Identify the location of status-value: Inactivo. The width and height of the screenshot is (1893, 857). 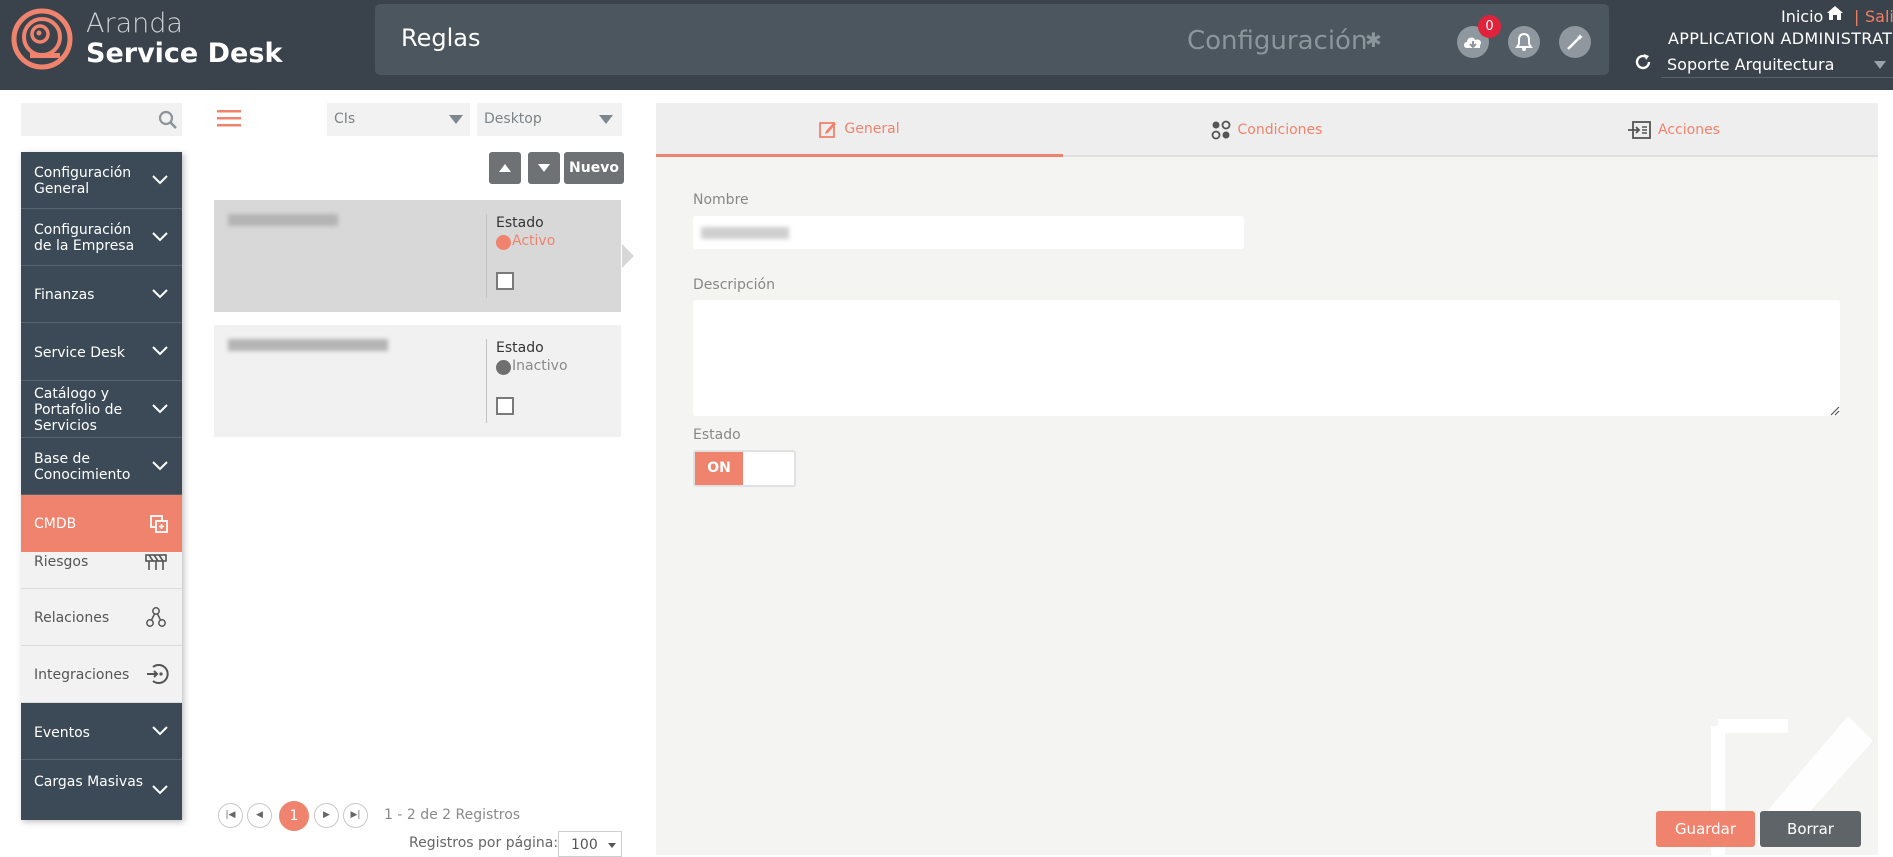
(540, 366).